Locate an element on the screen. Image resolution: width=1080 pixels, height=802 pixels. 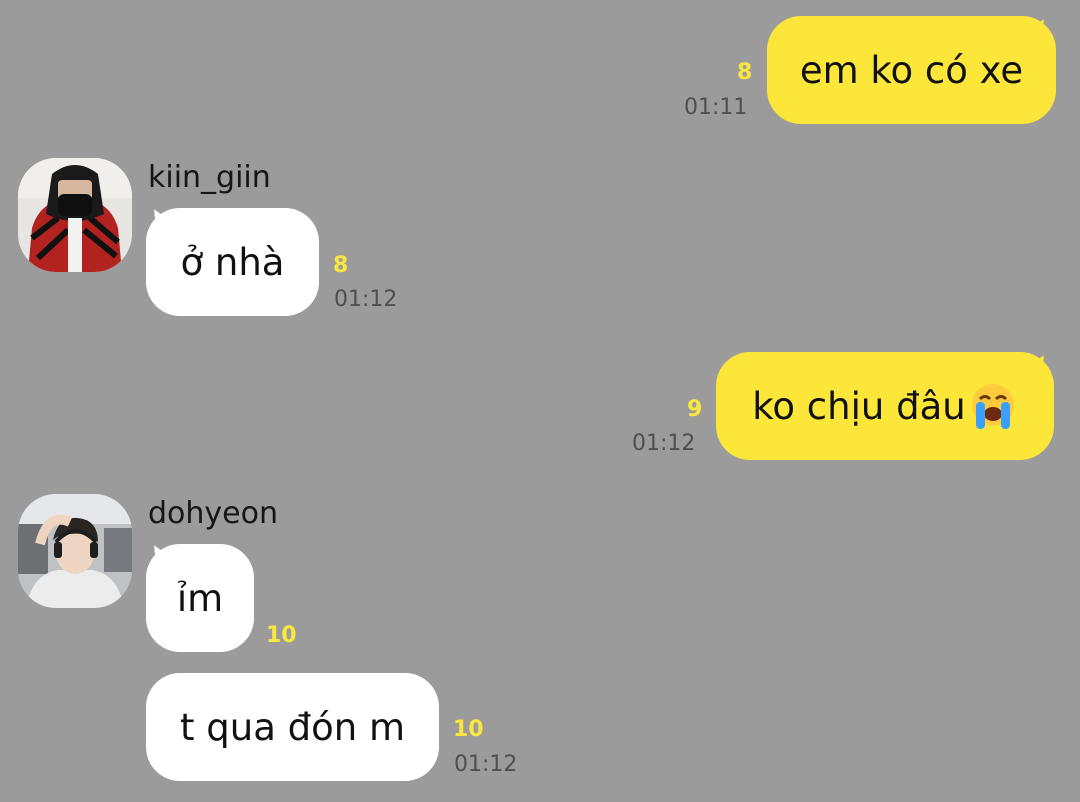
message-text: t qua đón m is located at coordinates (292, 727).